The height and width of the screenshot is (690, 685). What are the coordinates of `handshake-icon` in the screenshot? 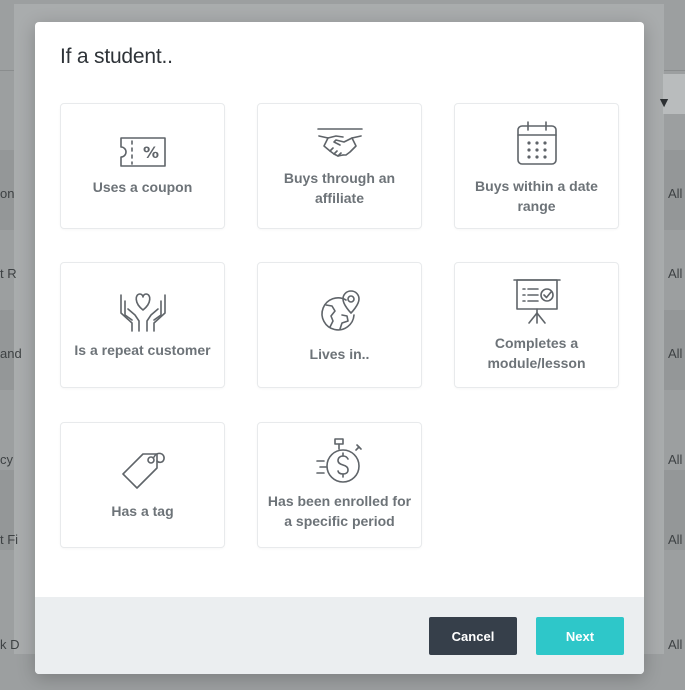 It's located at (340, 143).